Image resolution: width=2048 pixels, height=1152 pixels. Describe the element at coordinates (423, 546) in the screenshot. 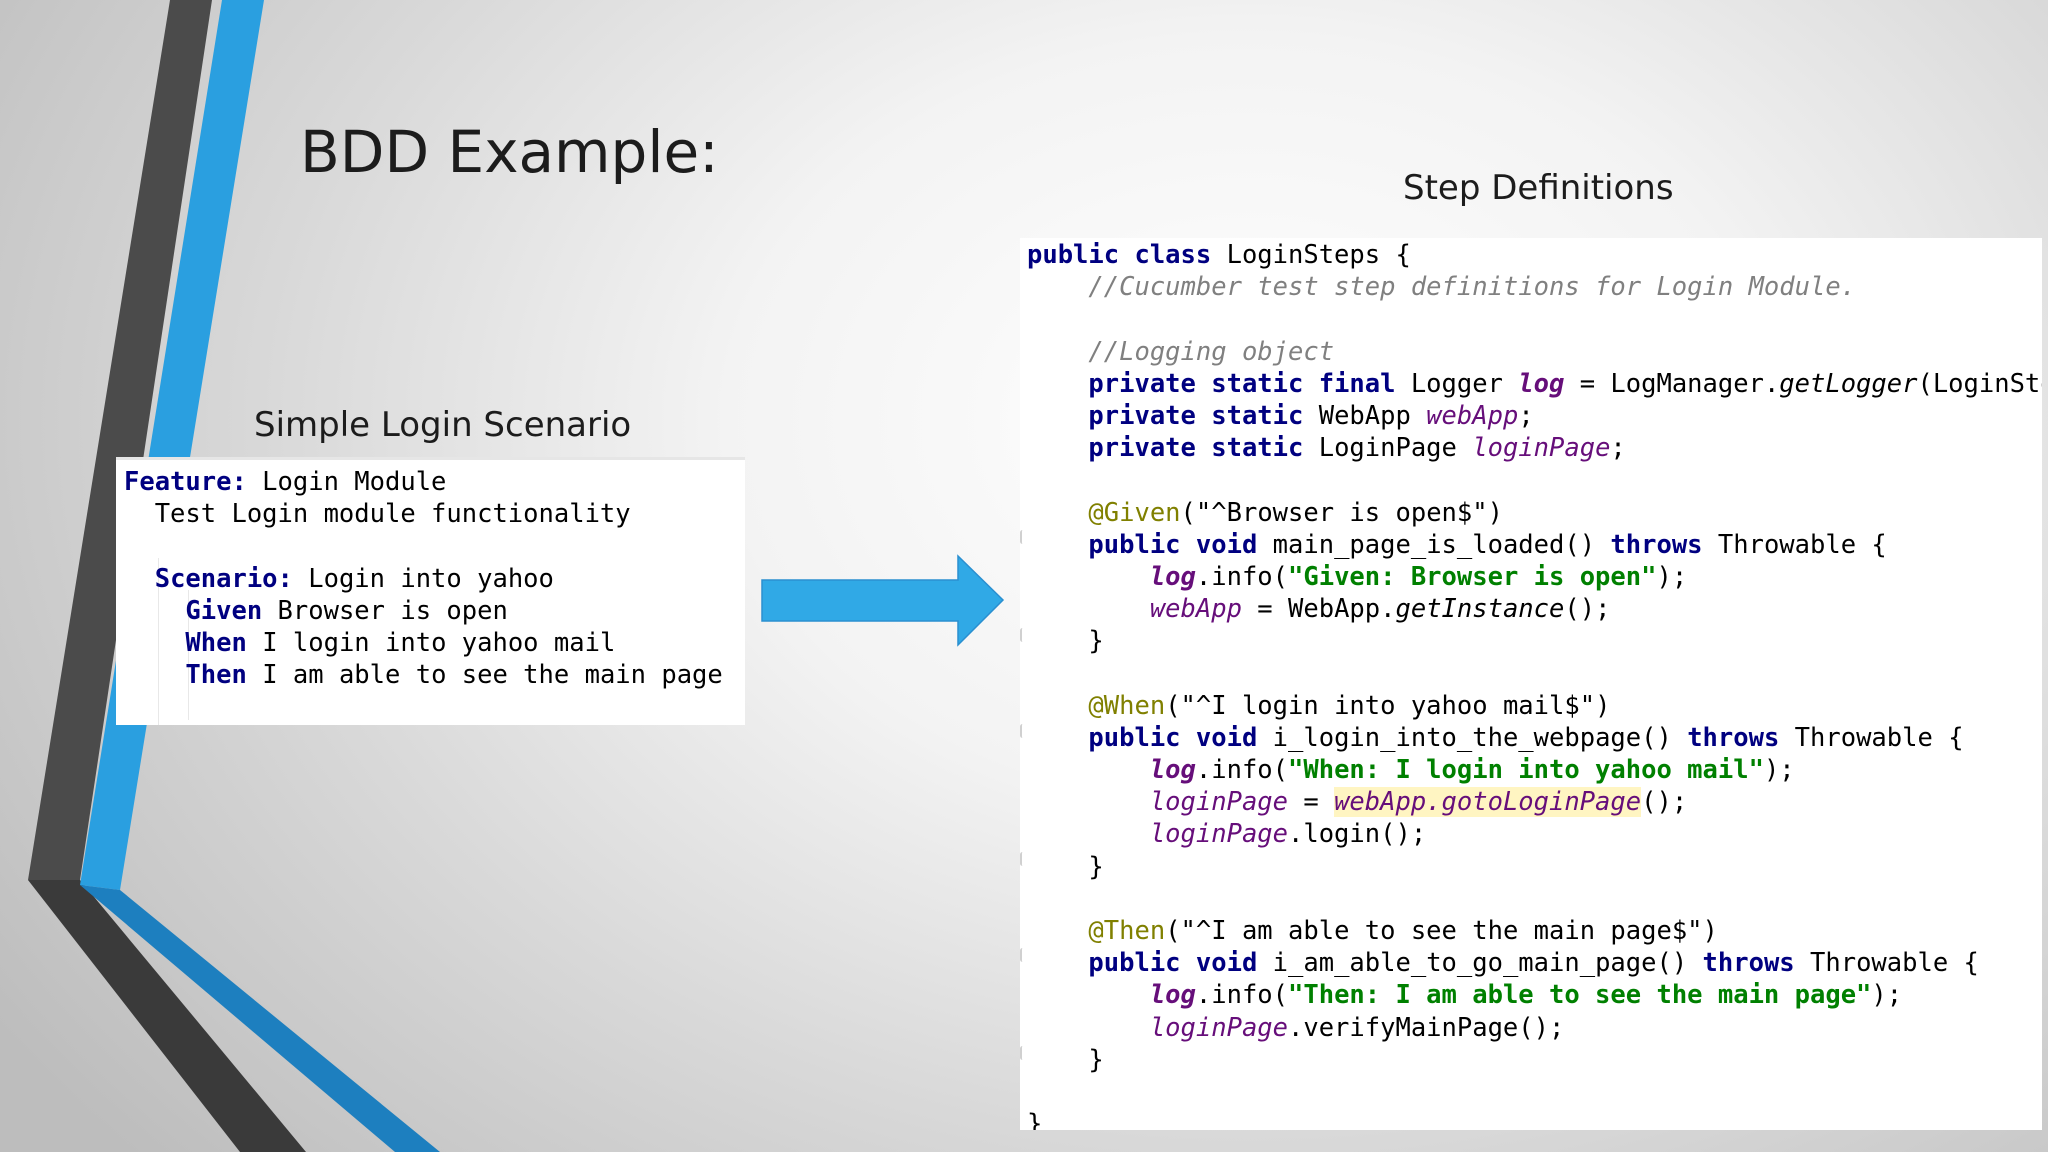

I see `feature-line` at that location.